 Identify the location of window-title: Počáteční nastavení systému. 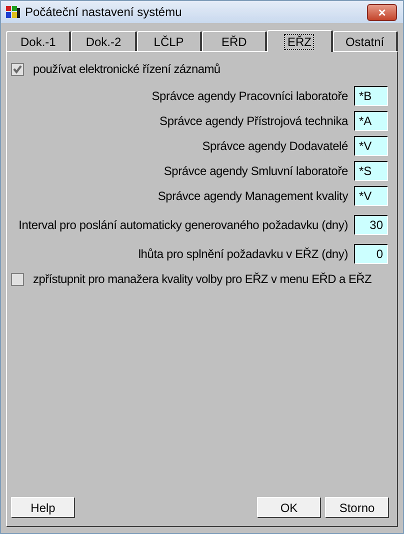
(104, 12).